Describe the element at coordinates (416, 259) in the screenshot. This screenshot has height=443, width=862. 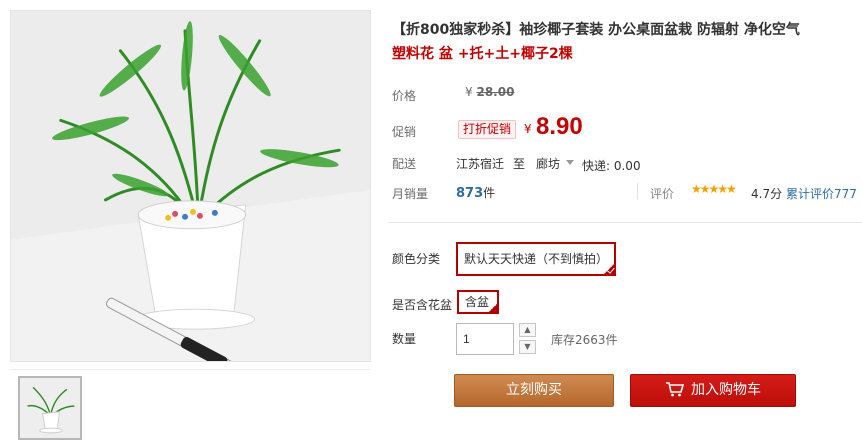
I see `color-option-label: 颜色分类` at that location.